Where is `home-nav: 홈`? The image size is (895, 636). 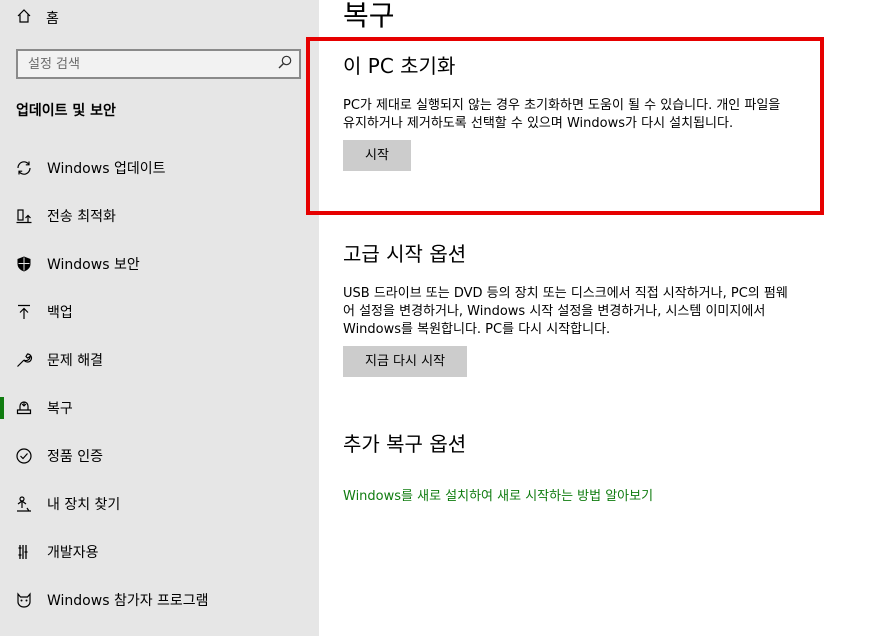
home-nav: 홈 is located at coordinates (37, 18).